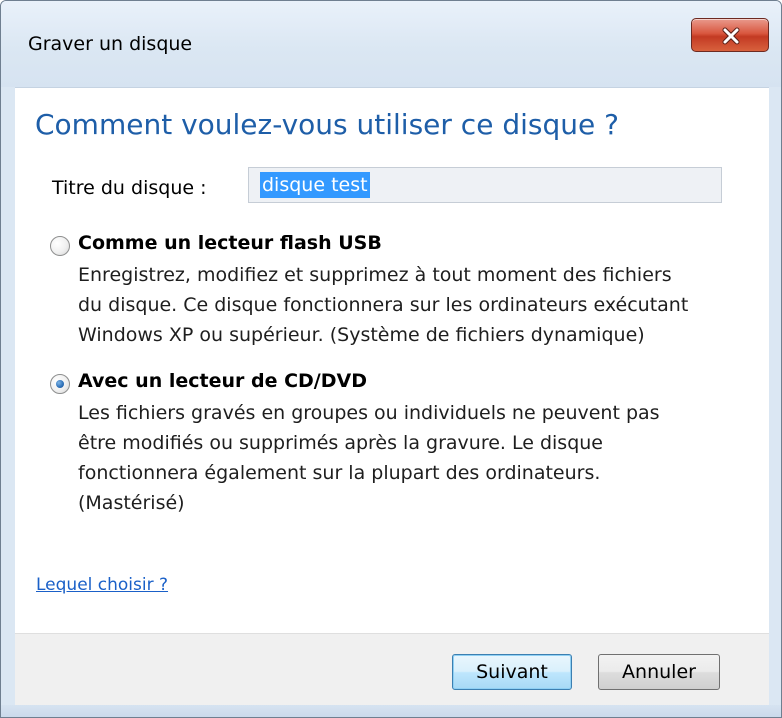 This screenshot has height=718, width=782. Describe the element at coordinates (485, 185) in the screenshot. I see `disc-title-input: disque test` at that location.